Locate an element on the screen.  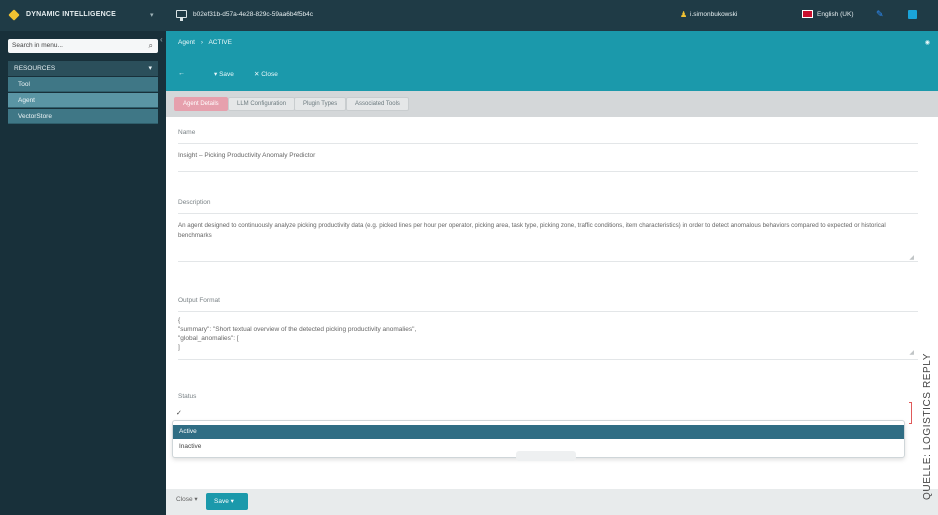
status-option-active: Active is located at coordinates (538, 432).